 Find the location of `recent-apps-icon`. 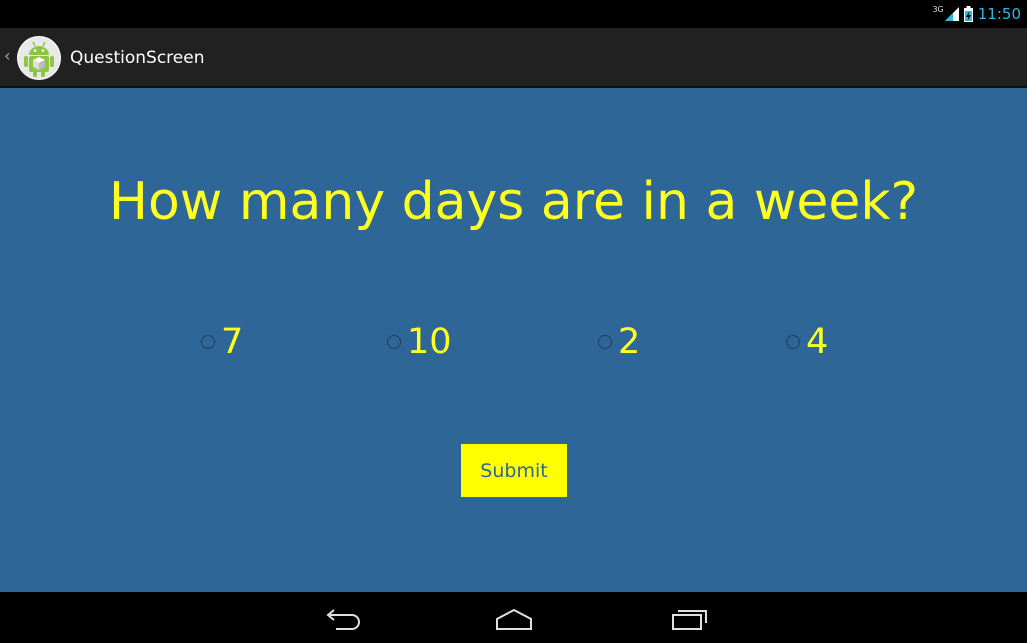

recent-apps-icon is located at coordinates (689, 619).